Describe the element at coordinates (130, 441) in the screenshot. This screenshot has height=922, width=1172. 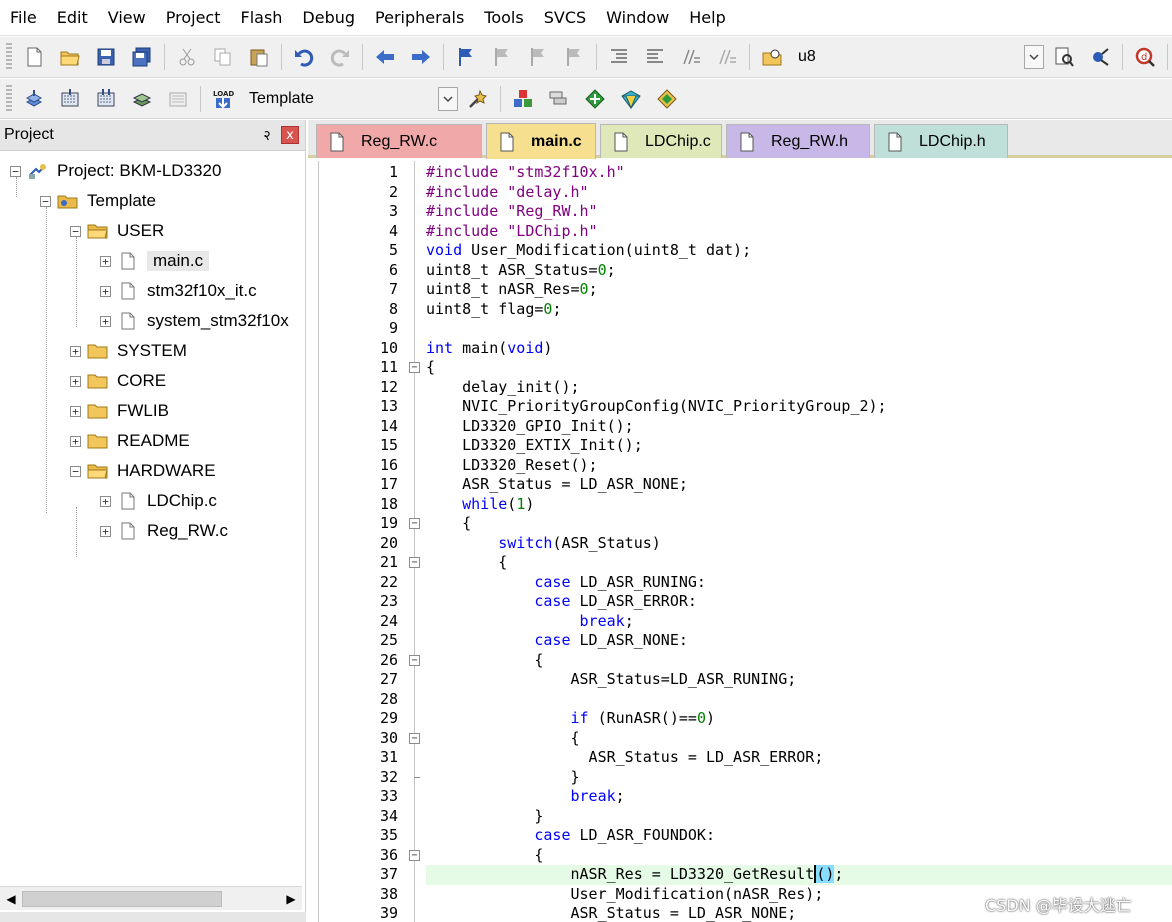
I see `tree-group-readme: + README` at that location.